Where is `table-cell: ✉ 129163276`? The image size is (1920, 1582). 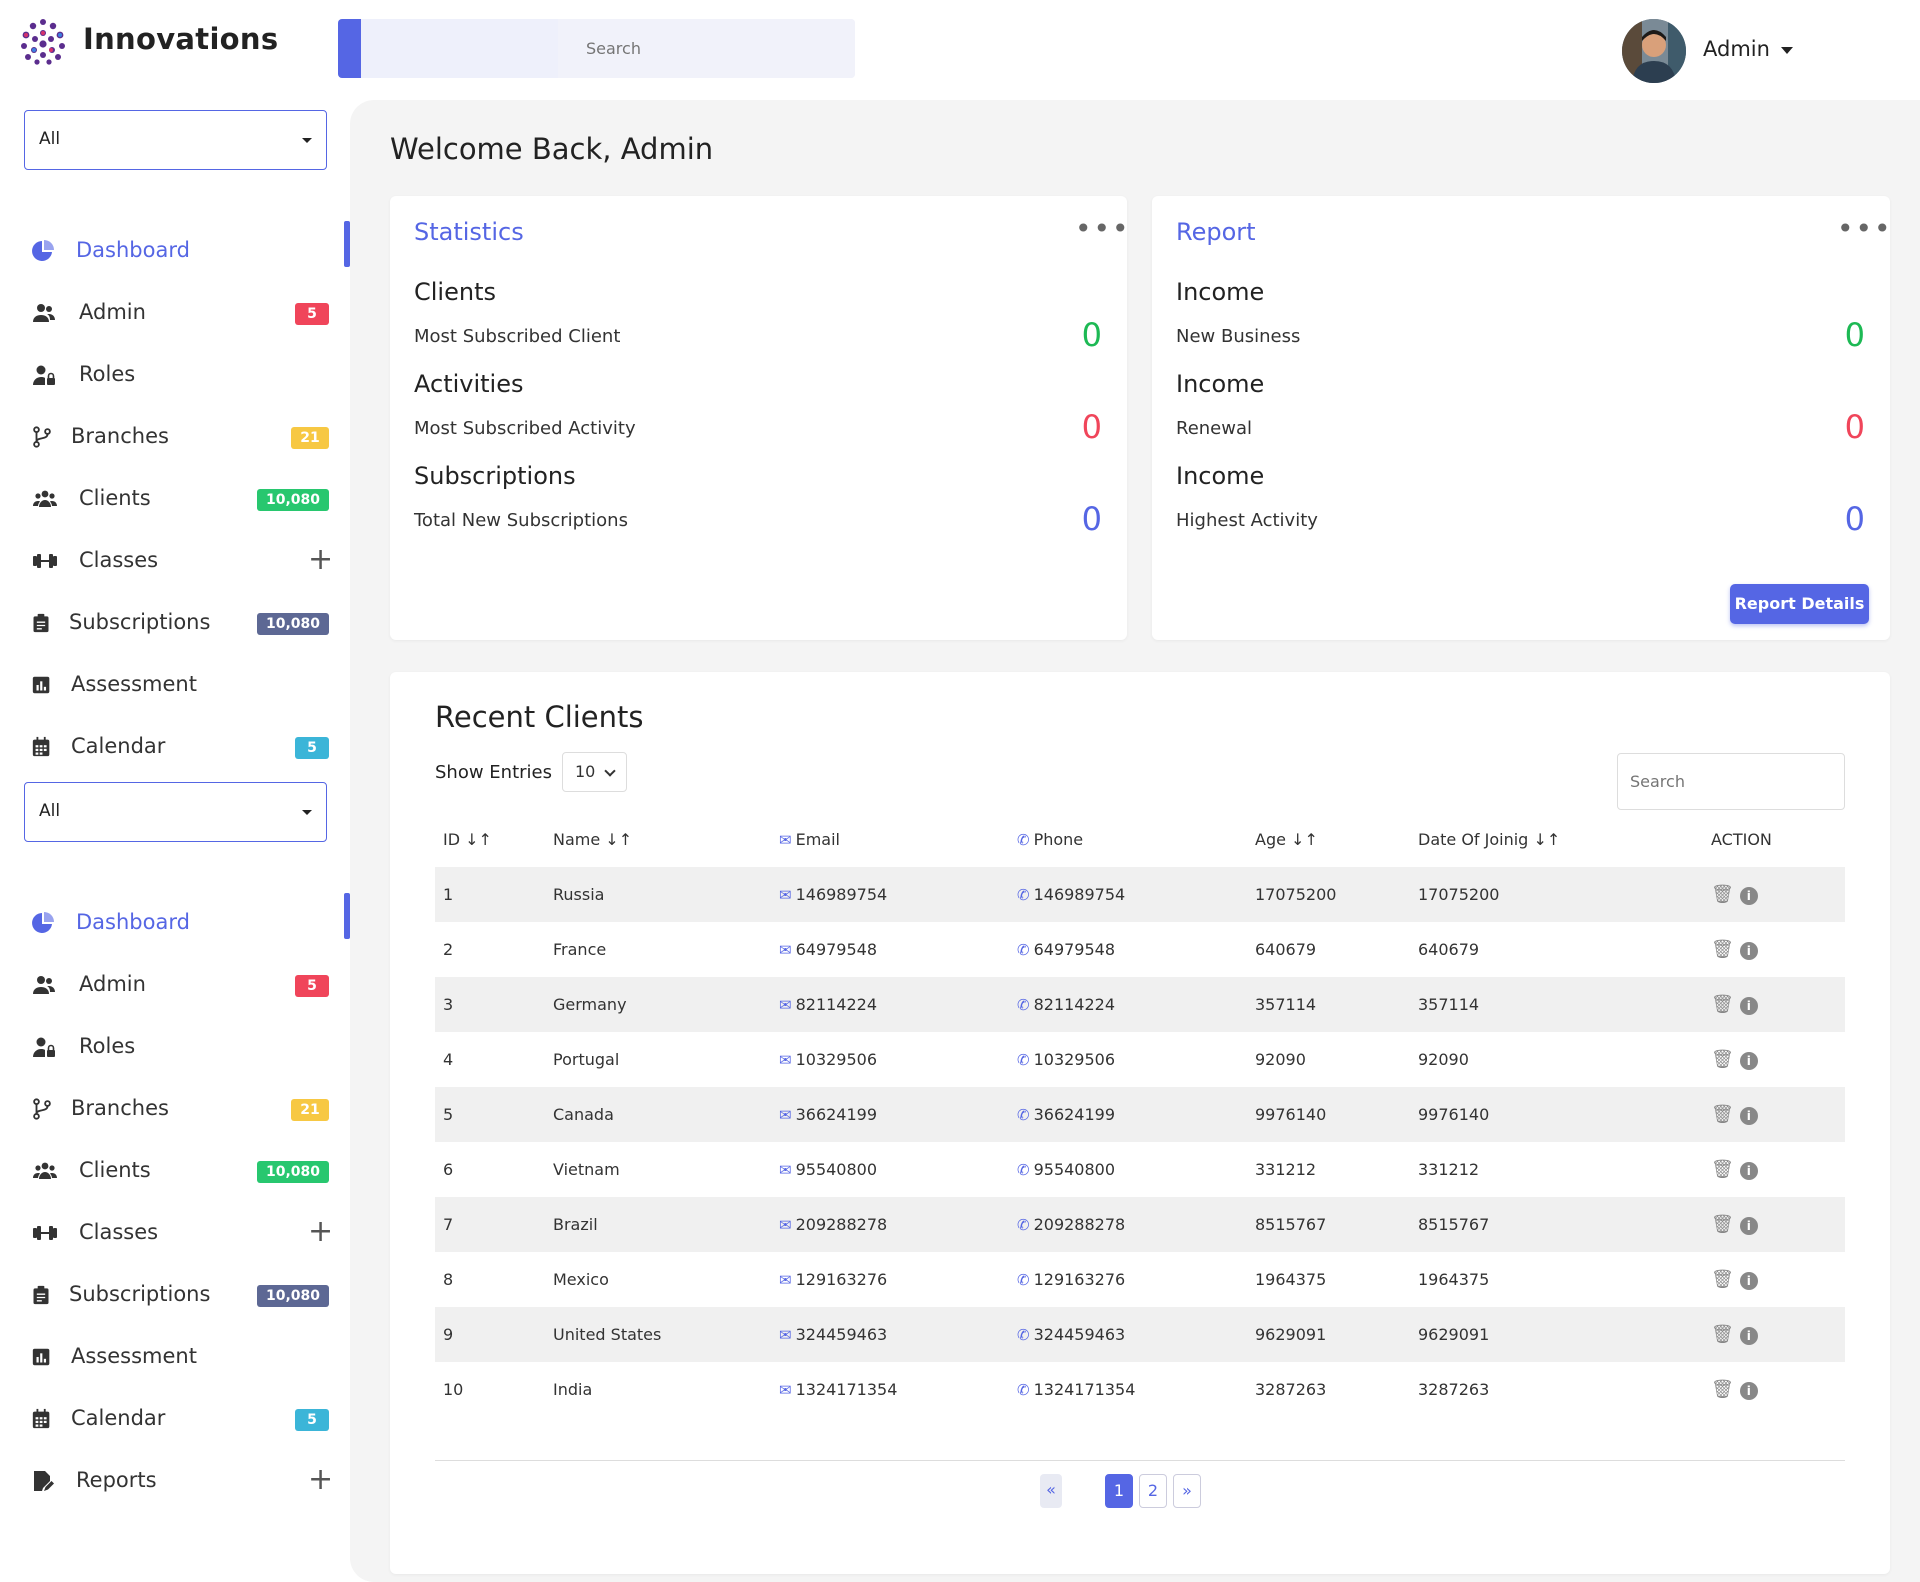
table-cell: ✉ 129163276 is located at coordinates (890, 1279).